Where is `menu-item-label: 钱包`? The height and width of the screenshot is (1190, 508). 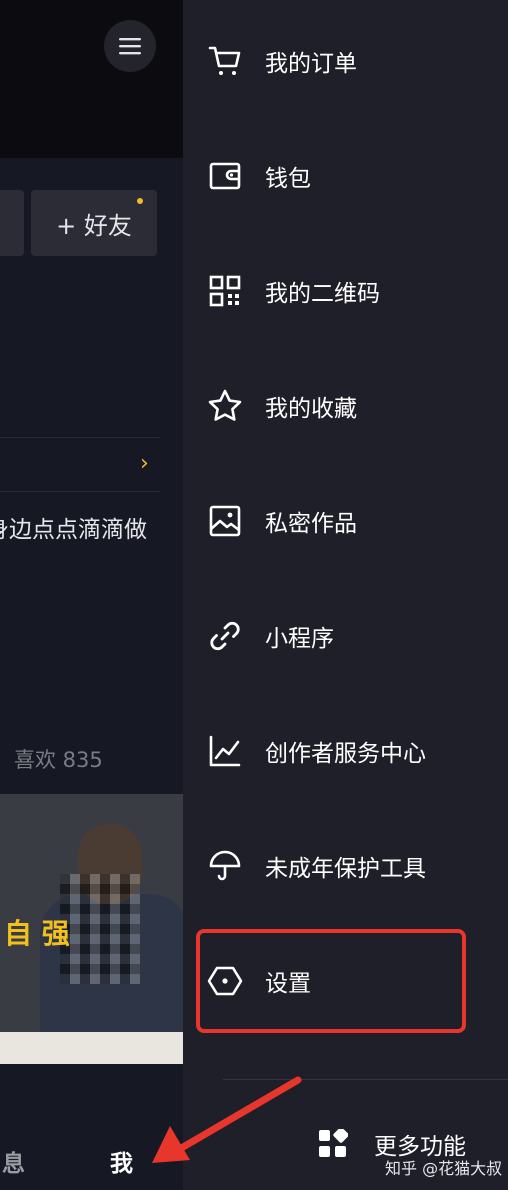
menu-item-label: 钱包 is located at coordinates (288, 179).